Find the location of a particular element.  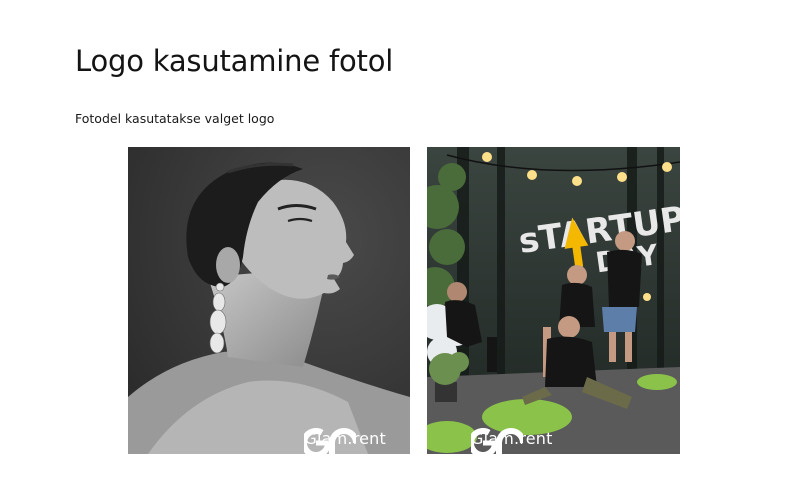

page-title: Logo kasutamine fotol is located at coordinates (234, 61).